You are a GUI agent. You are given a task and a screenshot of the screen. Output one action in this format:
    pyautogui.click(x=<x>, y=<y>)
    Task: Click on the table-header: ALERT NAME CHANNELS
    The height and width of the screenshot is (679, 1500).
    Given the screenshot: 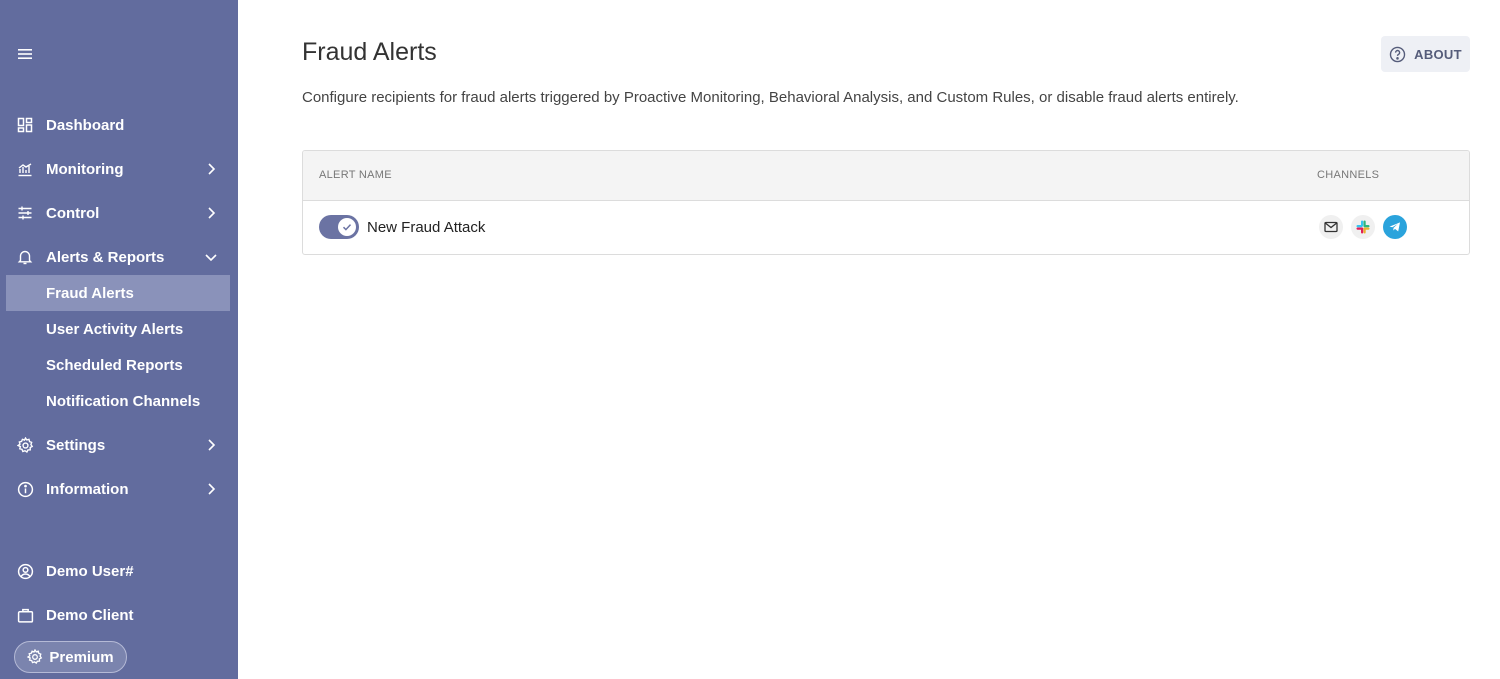 What is the action you would take?
    pyautogui.click(x=886, y=176)
    